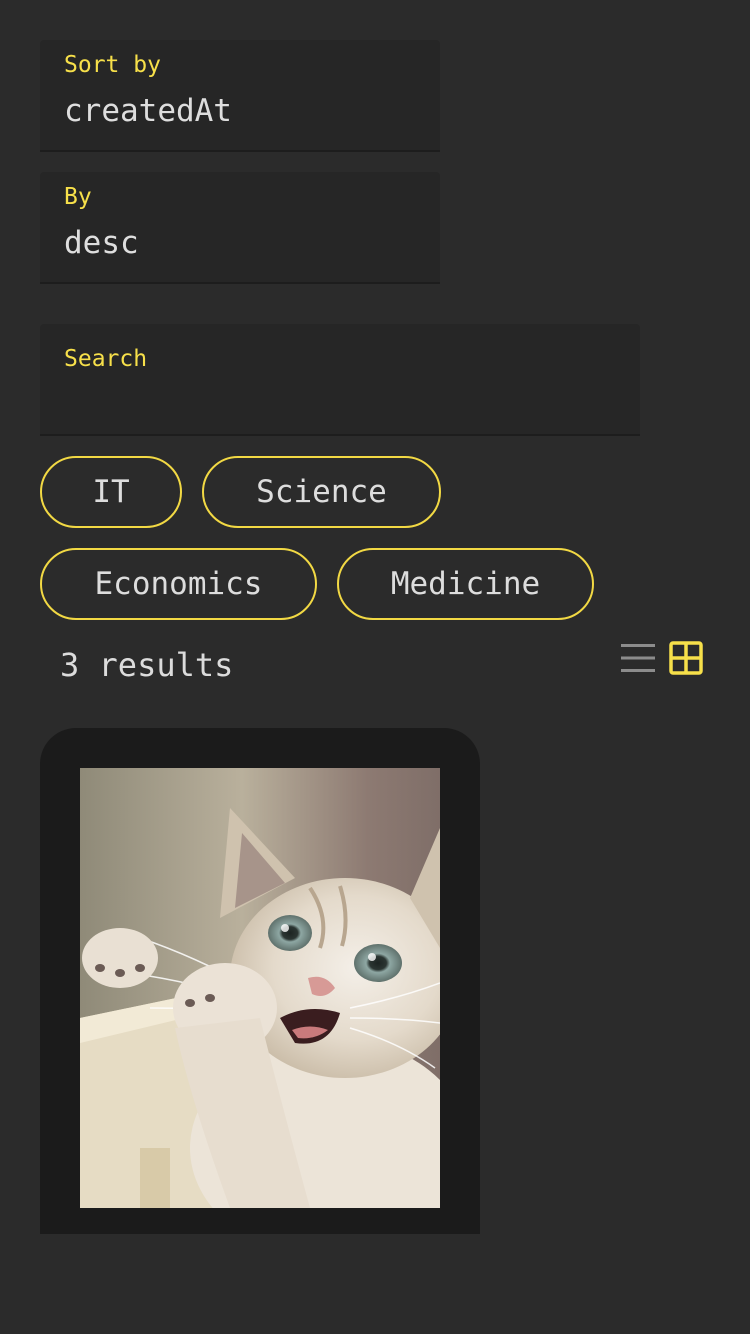 This screenshot has height=1334, width=750. I want to click on list-icon, so click(638, 658).